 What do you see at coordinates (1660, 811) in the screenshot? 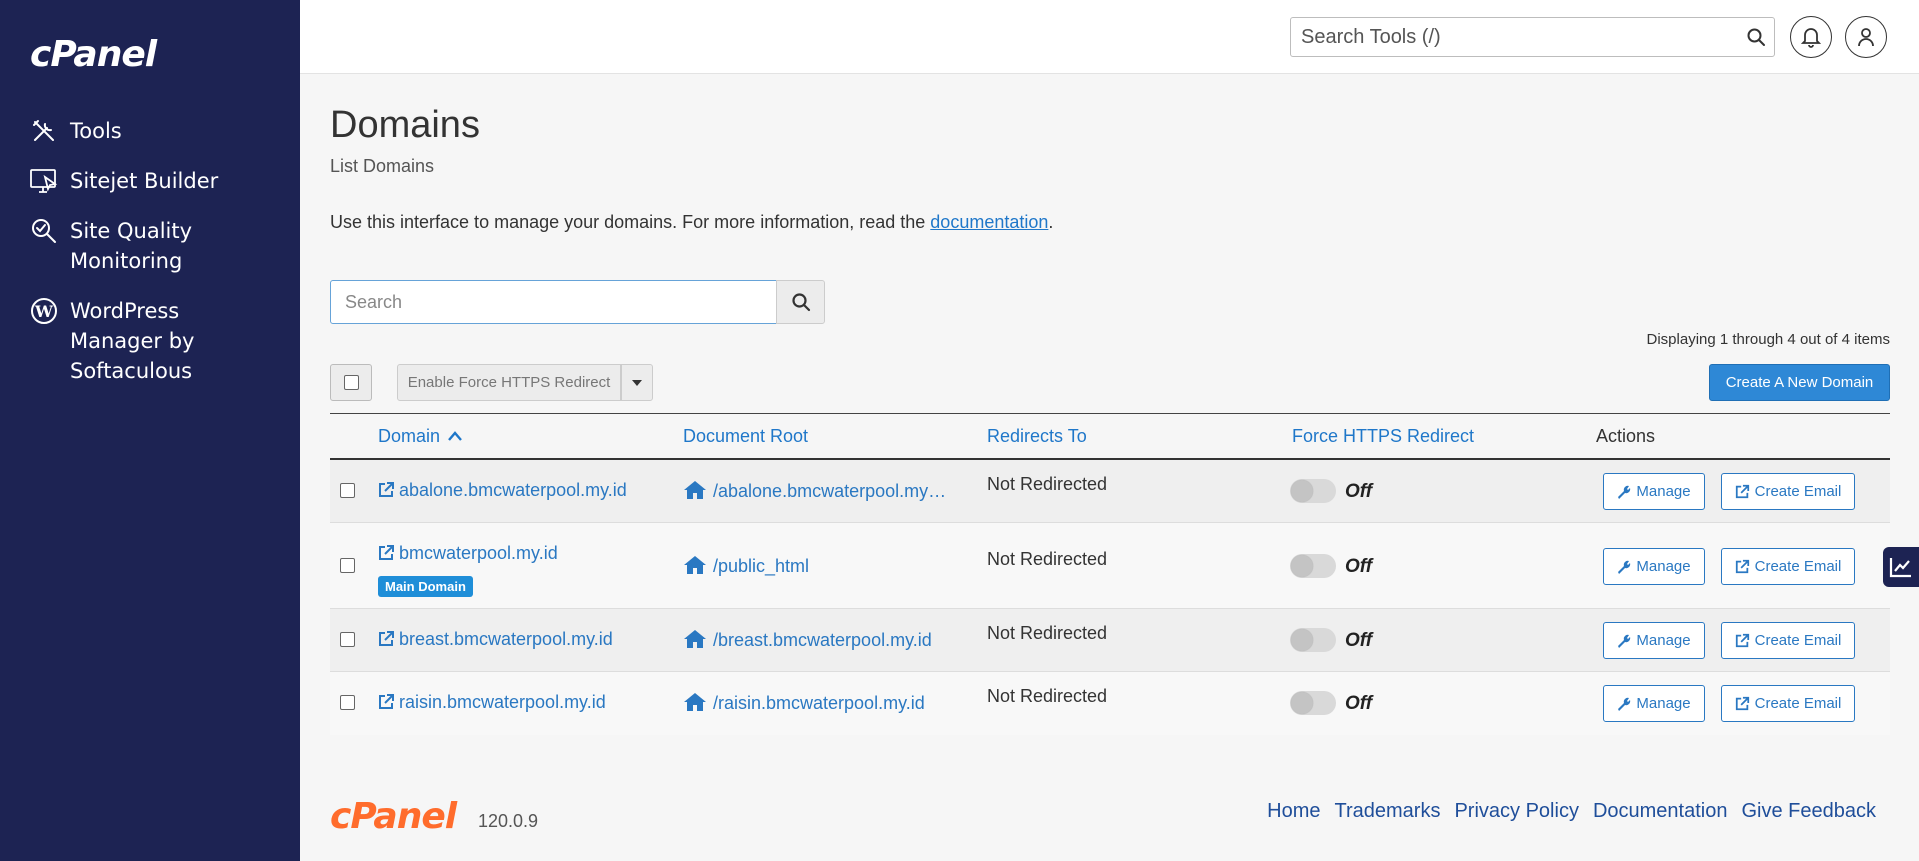
I see `footer-link-documentation: Documentation` at bounding box center [1660, 811].